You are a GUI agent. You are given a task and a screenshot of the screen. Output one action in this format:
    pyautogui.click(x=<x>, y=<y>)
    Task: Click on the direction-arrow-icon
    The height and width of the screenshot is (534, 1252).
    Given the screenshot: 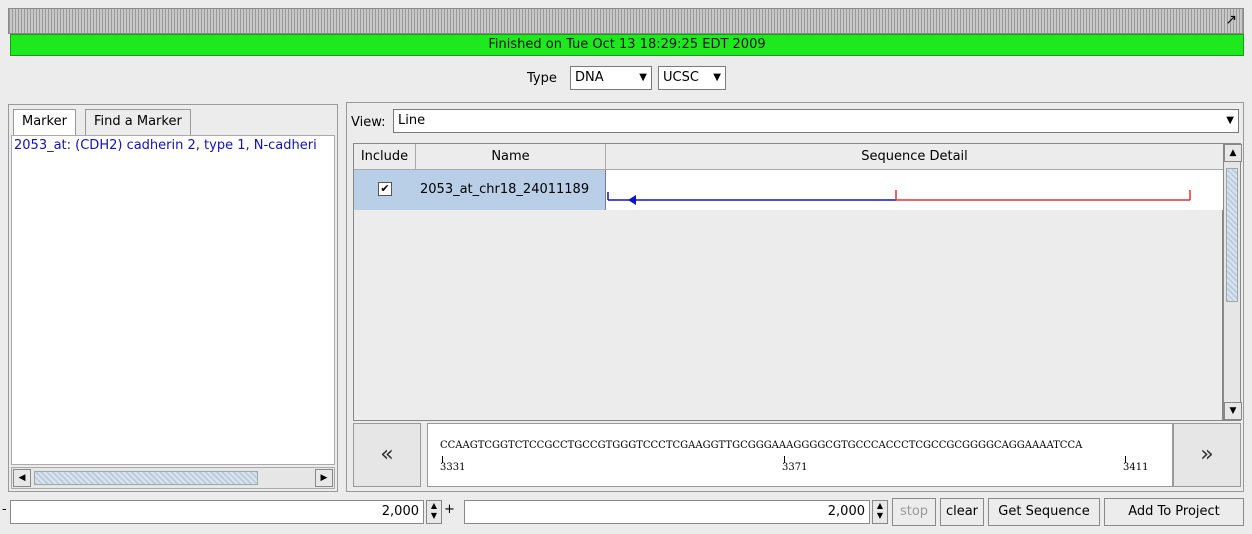 What is the action you would take?
    pyautogui.click(x=632, y=200)
    